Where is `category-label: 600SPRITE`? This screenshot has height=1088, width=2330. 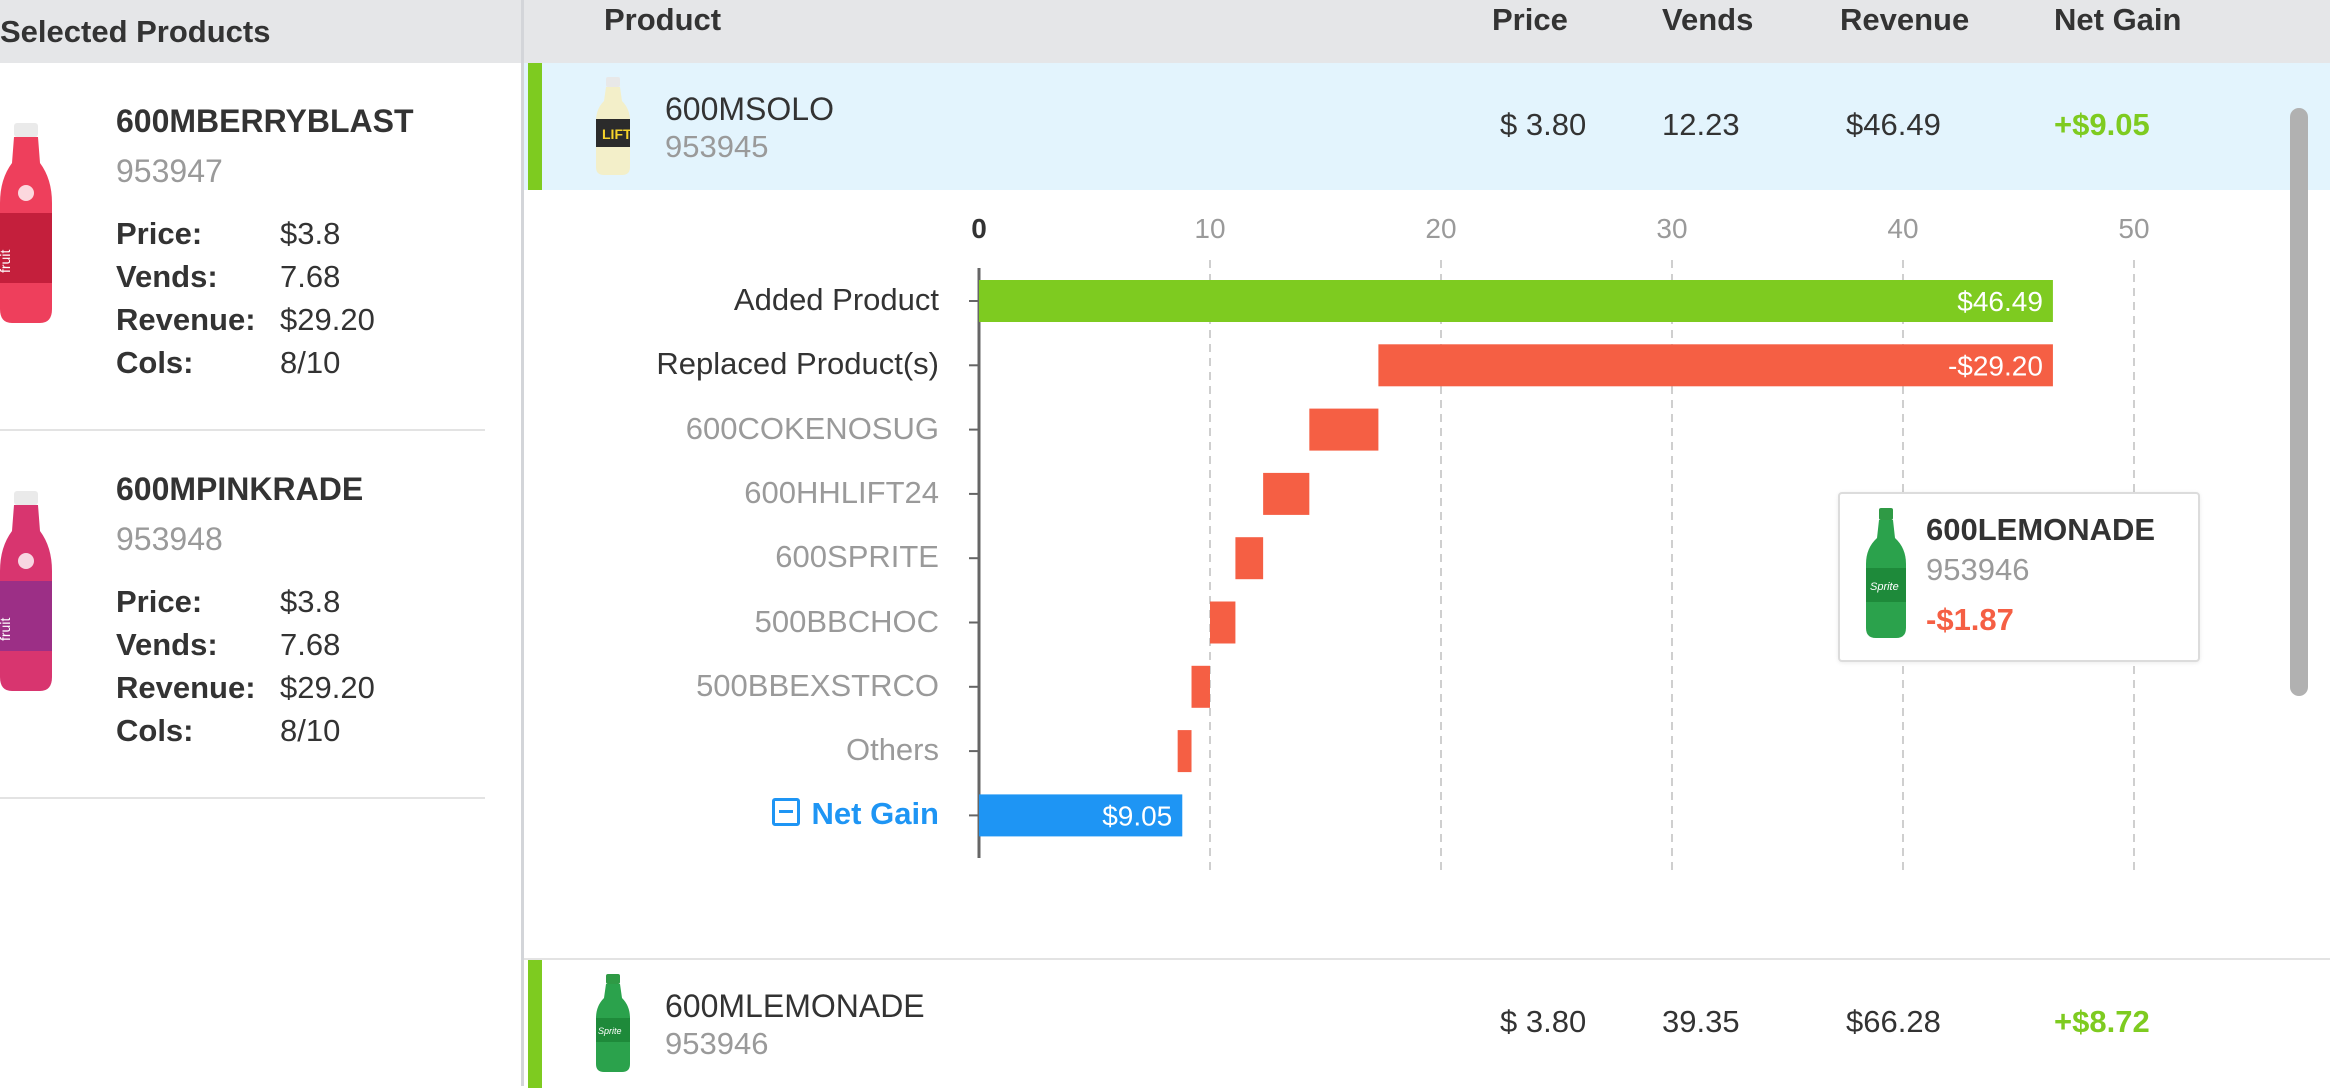 category-label: 600SPRITE is located at coordinates (857, 557).